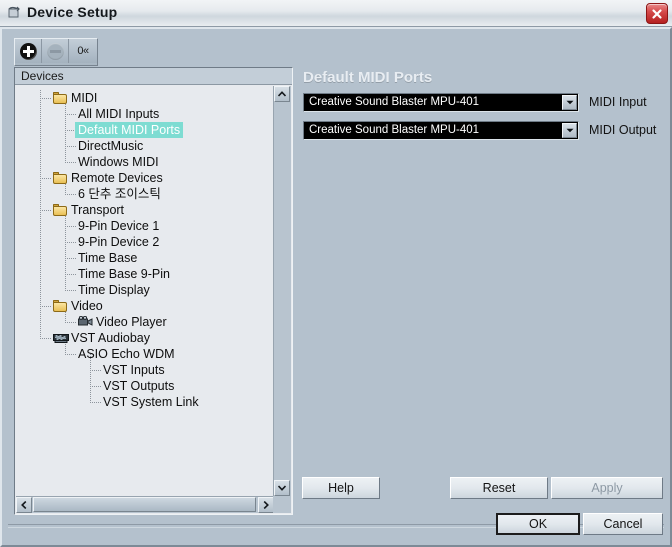 This screenshot has width=672, height=547. Describe the element at coordinates (119, 242) in the screenshot. I see `tree-item-label: 9-Pin Device 2` at that location.